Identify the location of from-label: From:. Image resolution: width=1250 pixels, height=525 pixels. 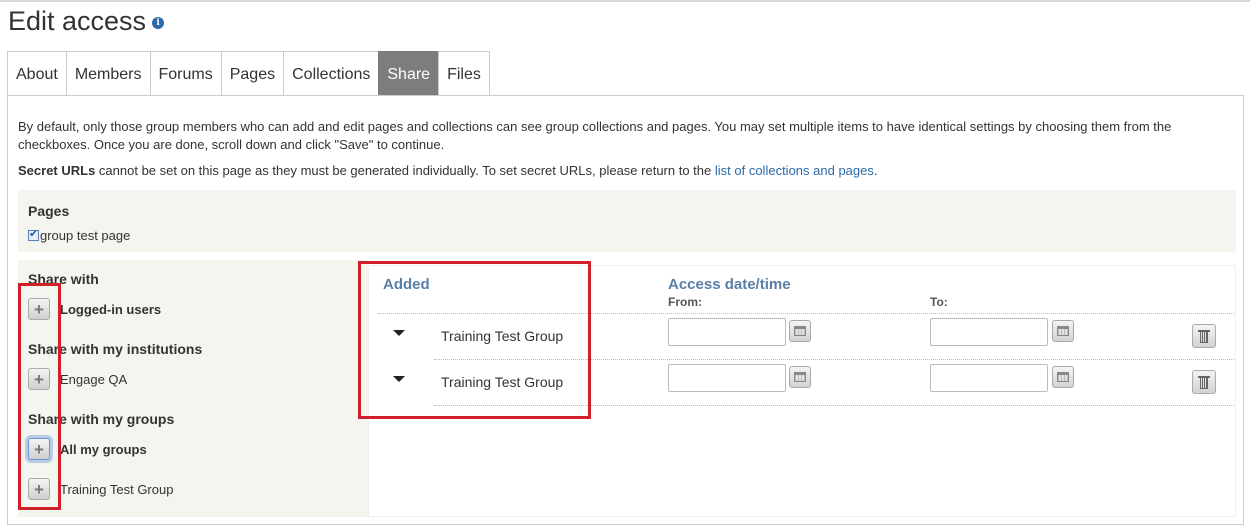
(685, 302).